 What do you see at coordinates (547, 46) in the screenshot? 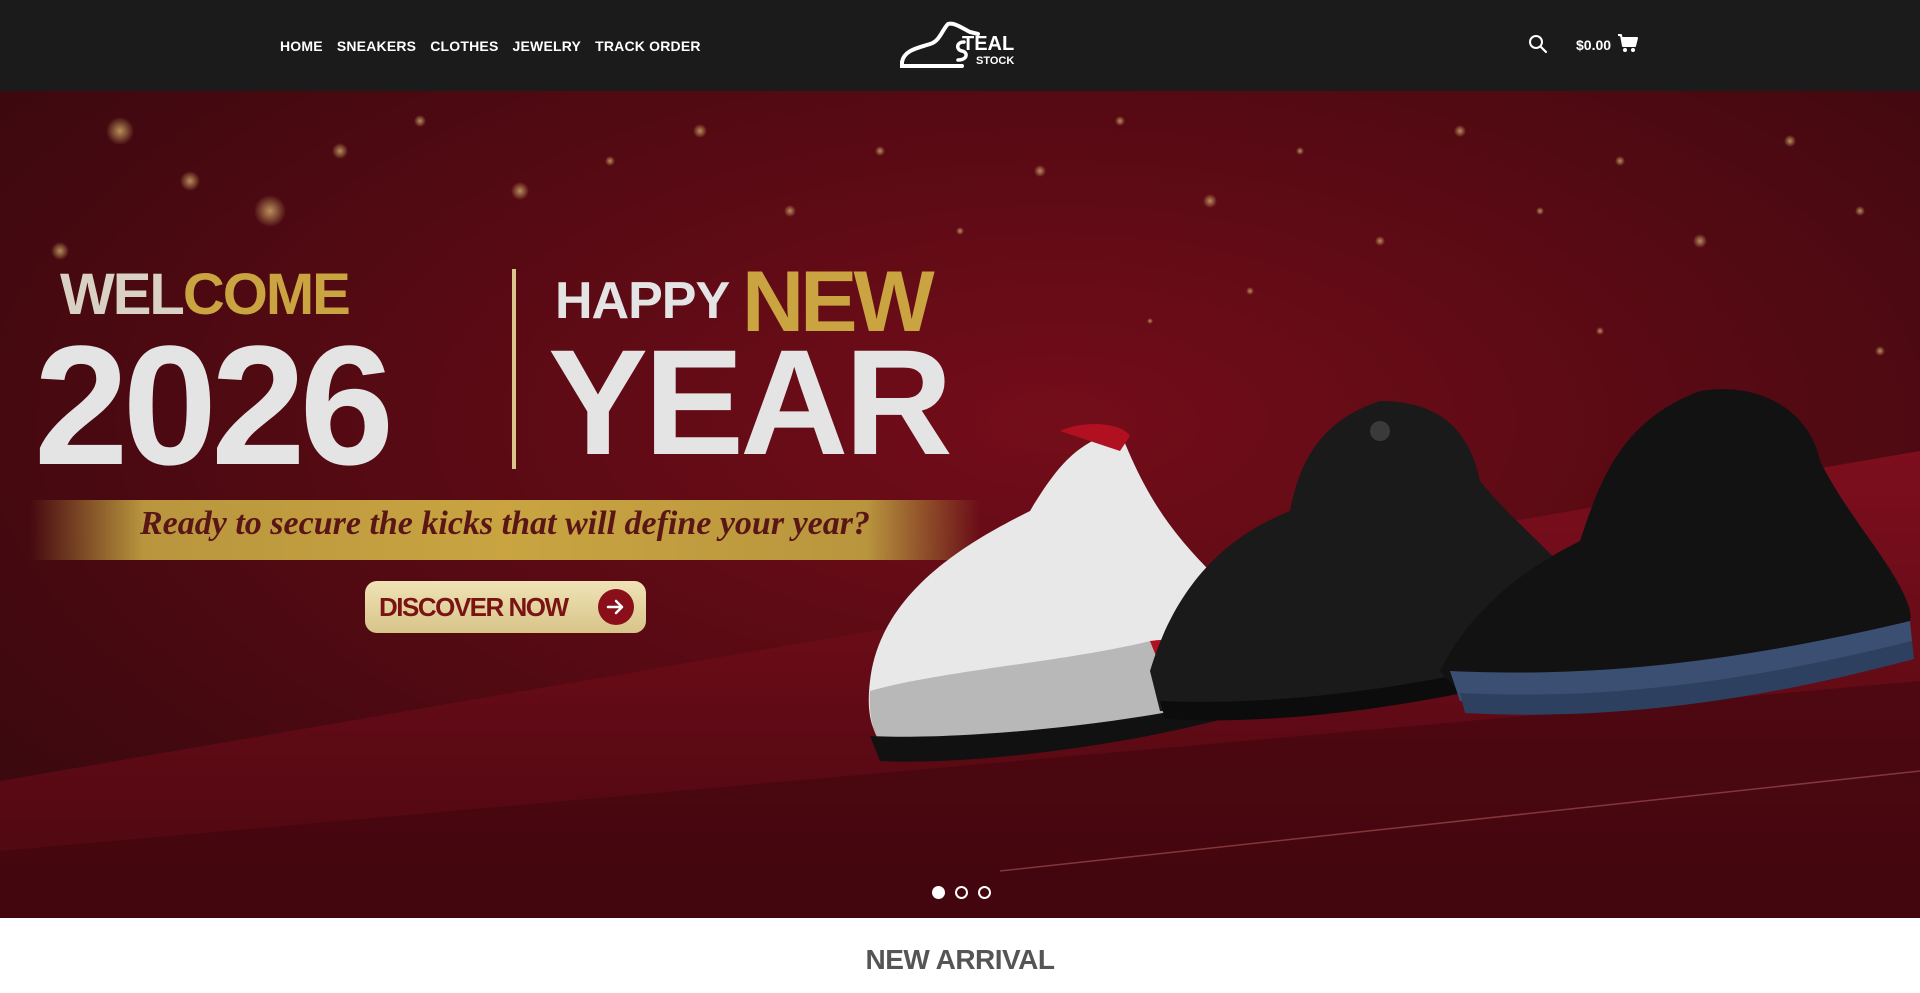
I see `nav-jewelry: JEWELRY` at bounding box center [547, 46].